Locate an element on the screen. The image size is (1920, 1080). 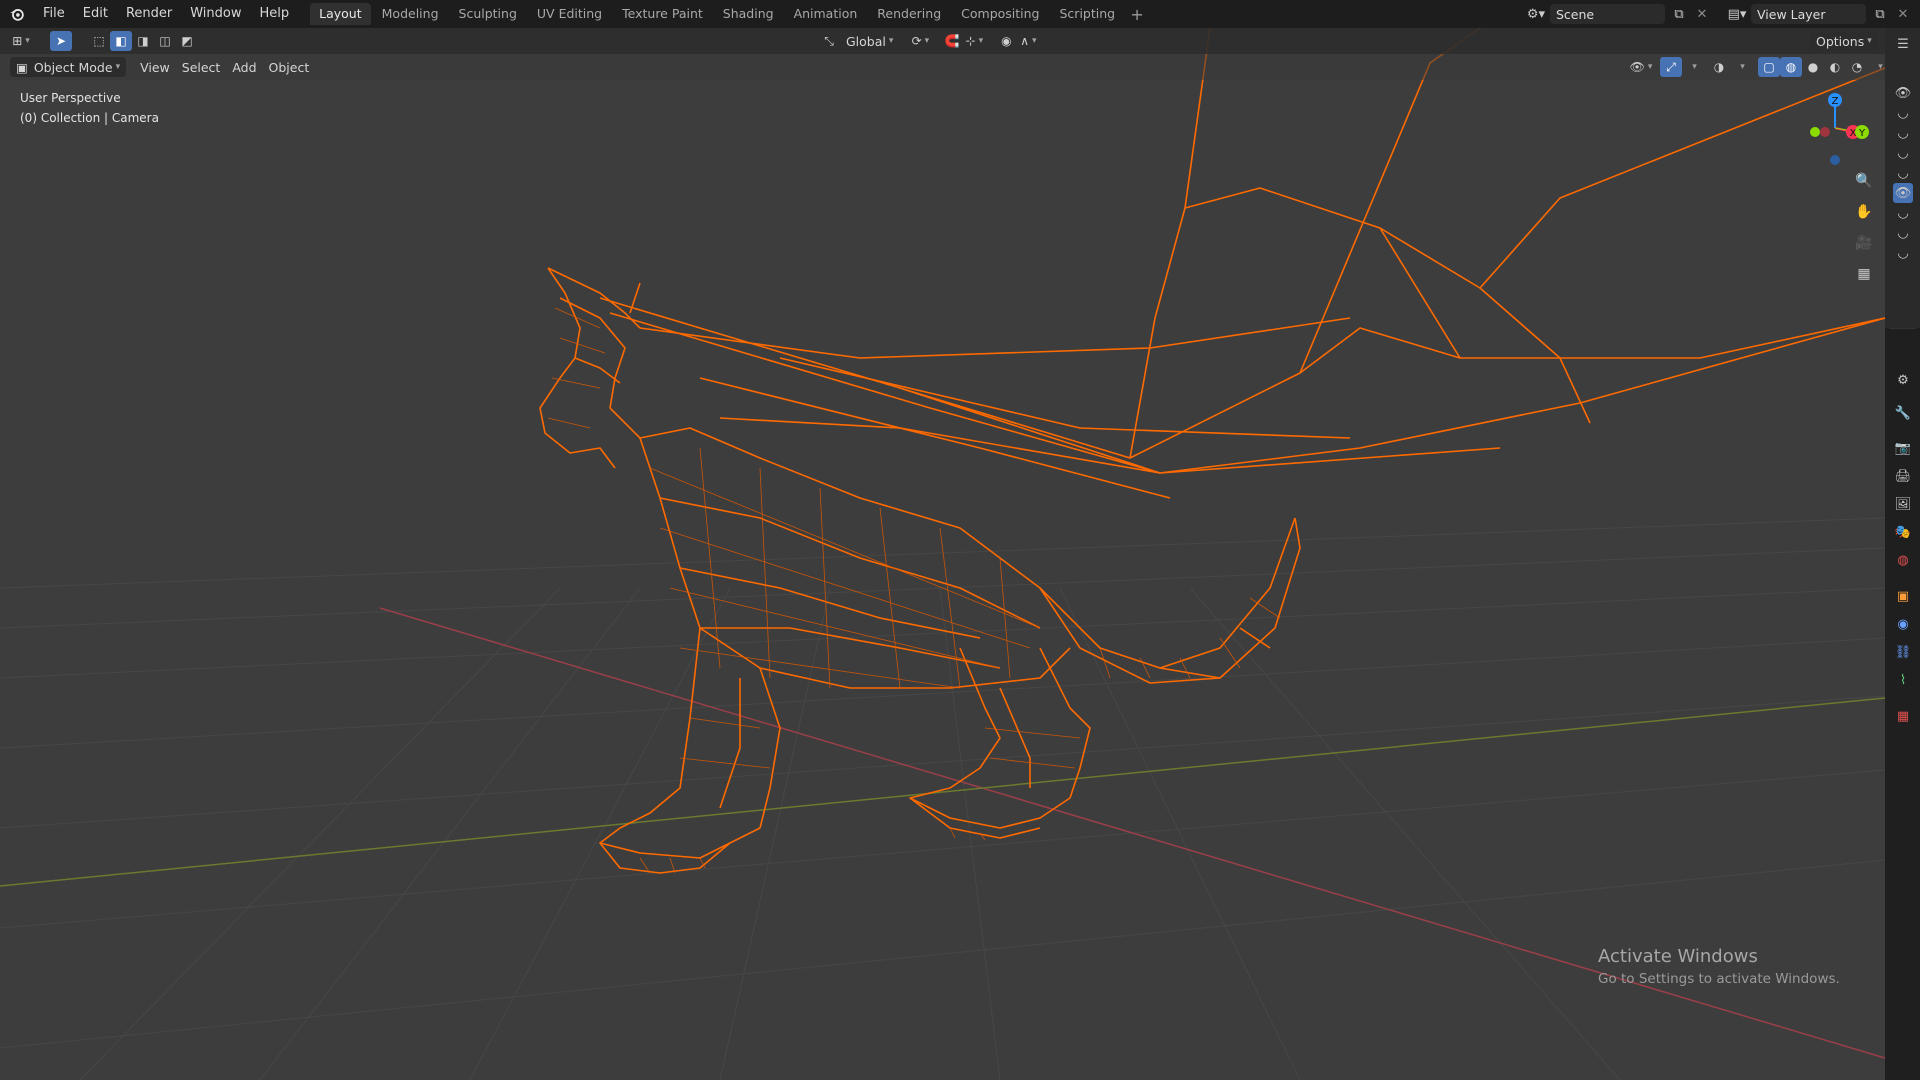
world-icon: ◍ is located at coordinates (1903, 560).